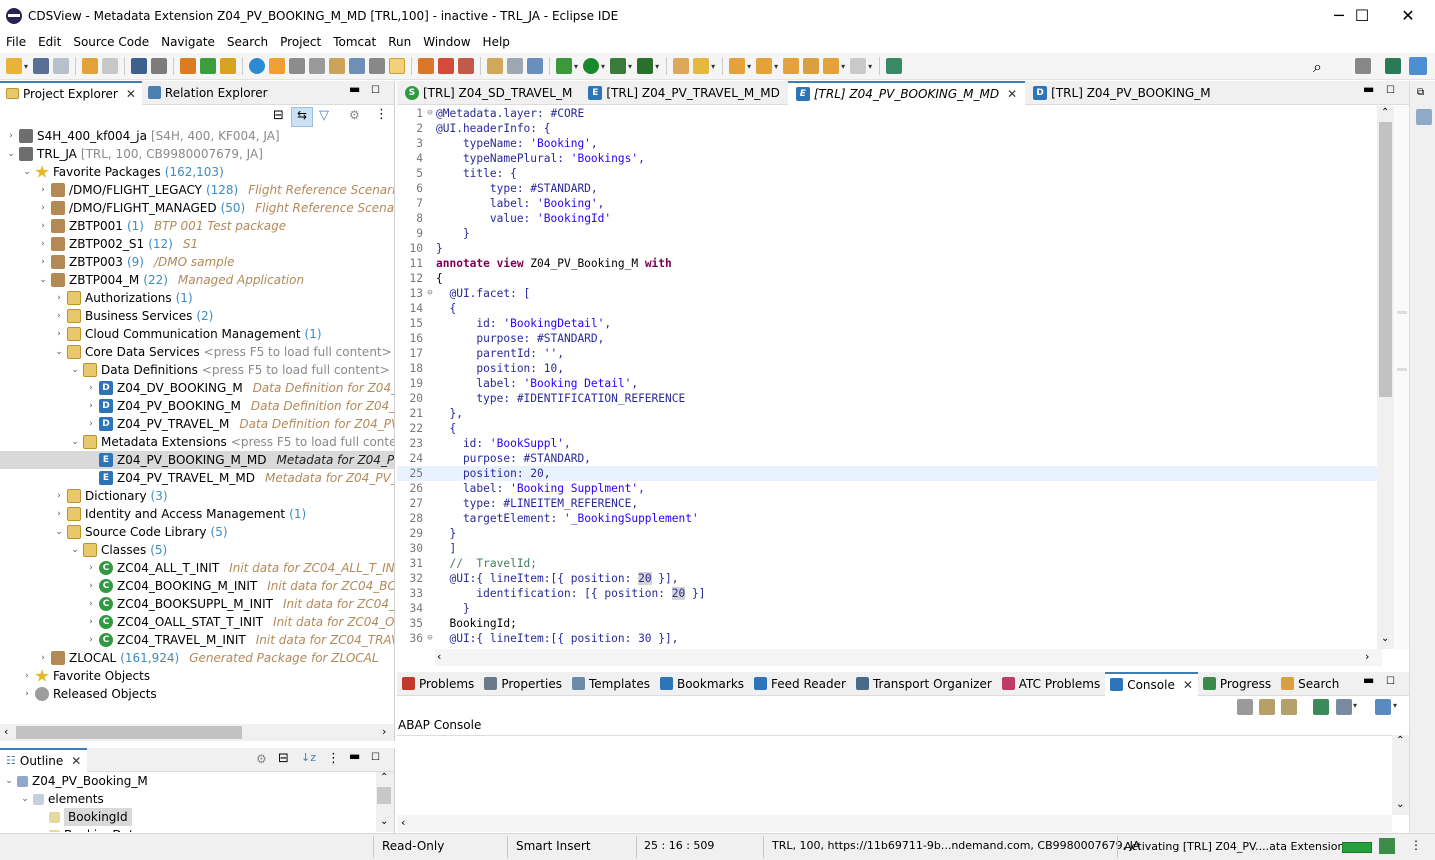 The width and height of the screenshot is (1435, 860). What do you see at coordinates (397, 66) in the screenshot?
I see `highlight-icon` at bounding box center [397, 66].